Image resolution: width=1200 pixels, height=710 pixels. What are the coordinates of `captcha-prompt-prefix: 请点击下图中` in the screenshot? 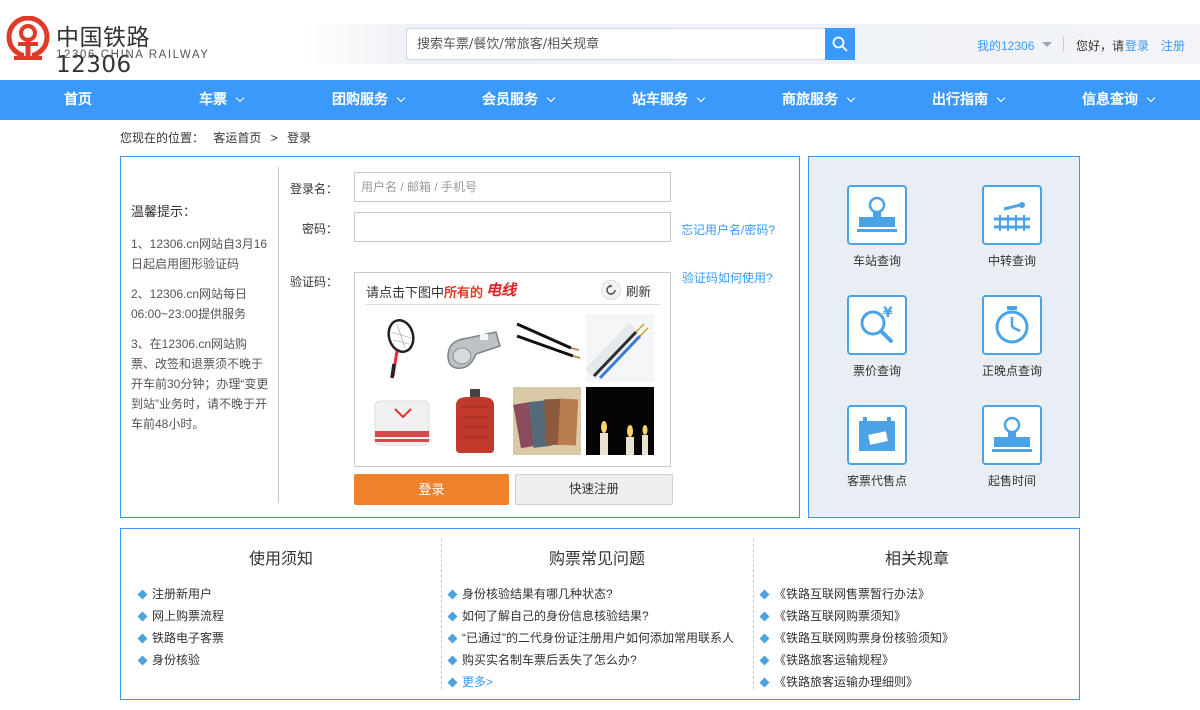 It's located at (405, 292).